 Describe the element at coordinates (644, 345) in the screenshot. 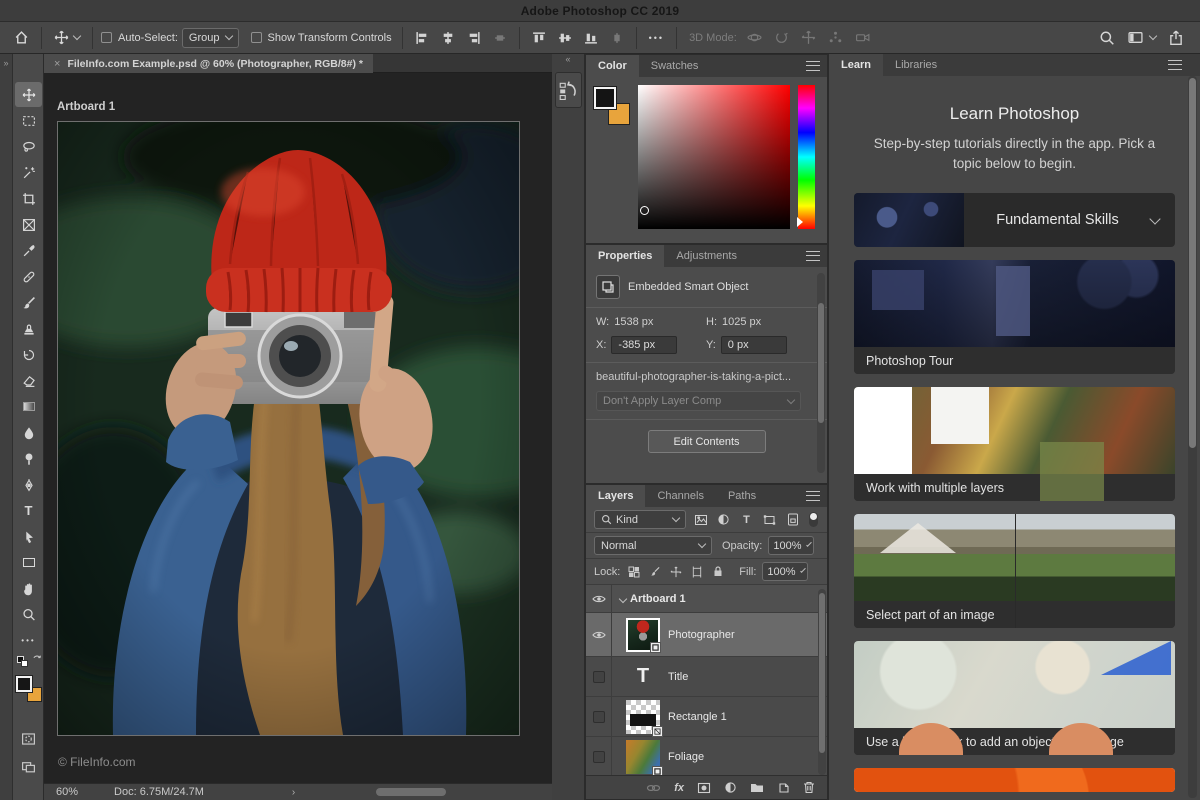

I see `x-input: -385 px` at that location.